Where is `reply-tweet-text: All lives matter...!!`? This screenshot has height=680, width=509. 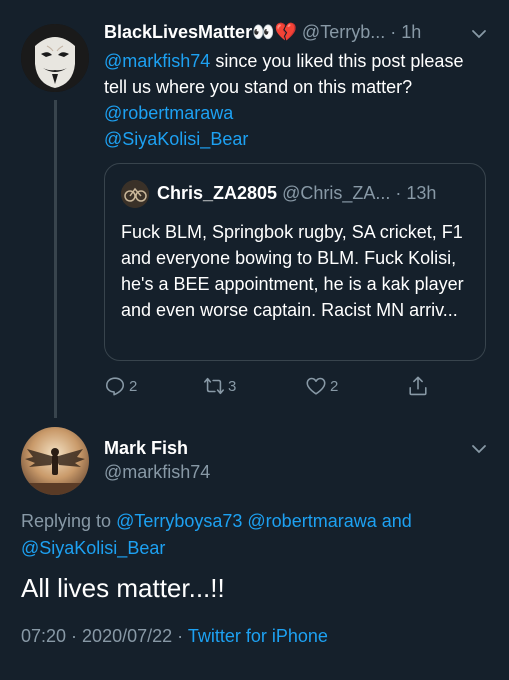 reply-tweet-text: All lives matter...!! is located at coordinates (123, 588).